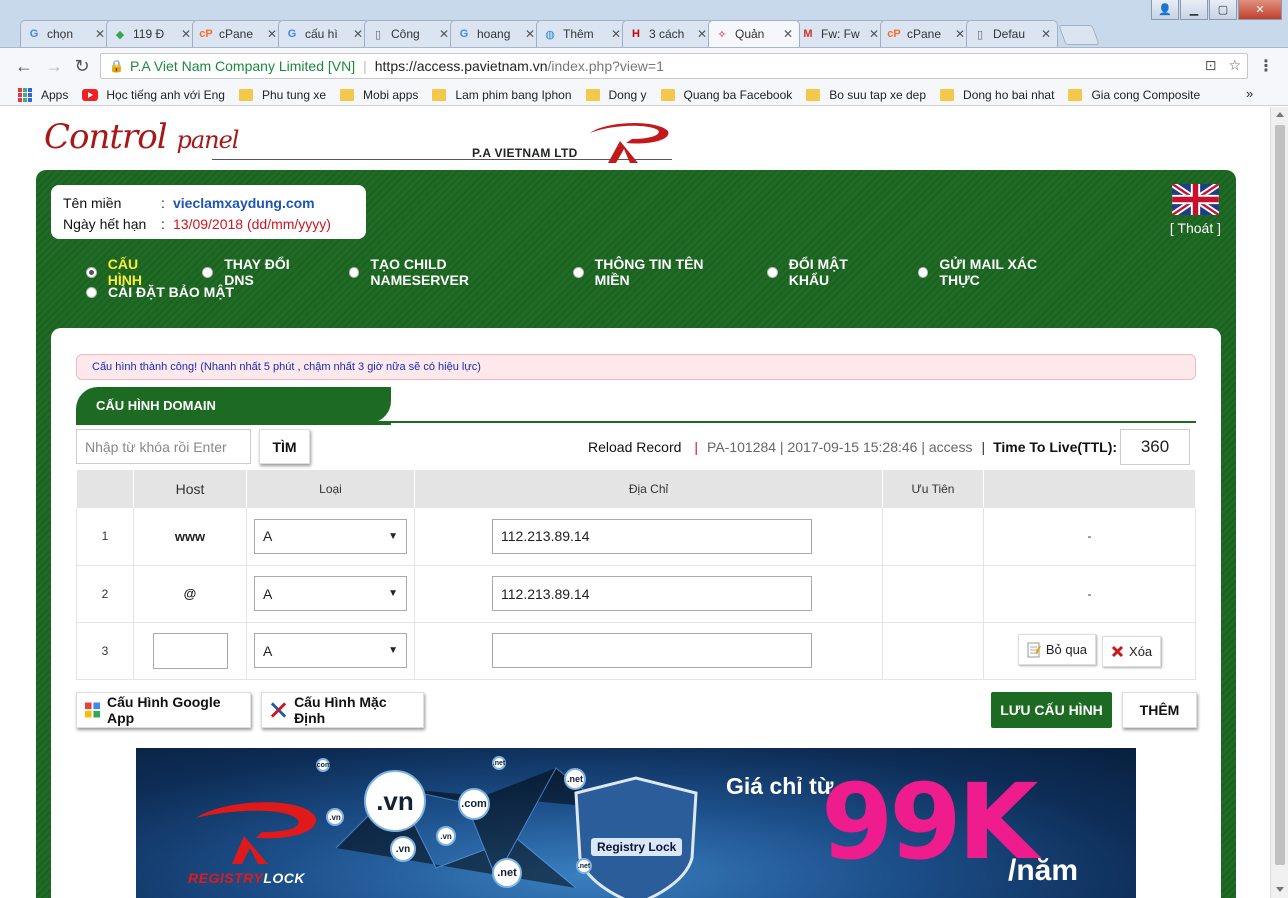  What do you see at coordinates (668, 33) in the screenshot?
I see `browser-tab: H 3 cách ✕` at bounding box center [668, 33].